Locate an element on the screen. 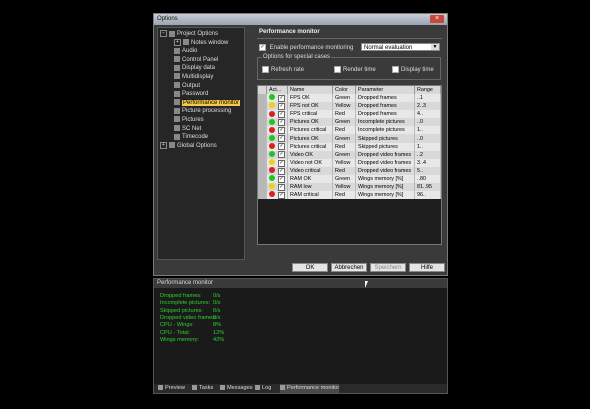 The image size is (590, 409). help-button: Hilfe is located at coordinates (427, 267).